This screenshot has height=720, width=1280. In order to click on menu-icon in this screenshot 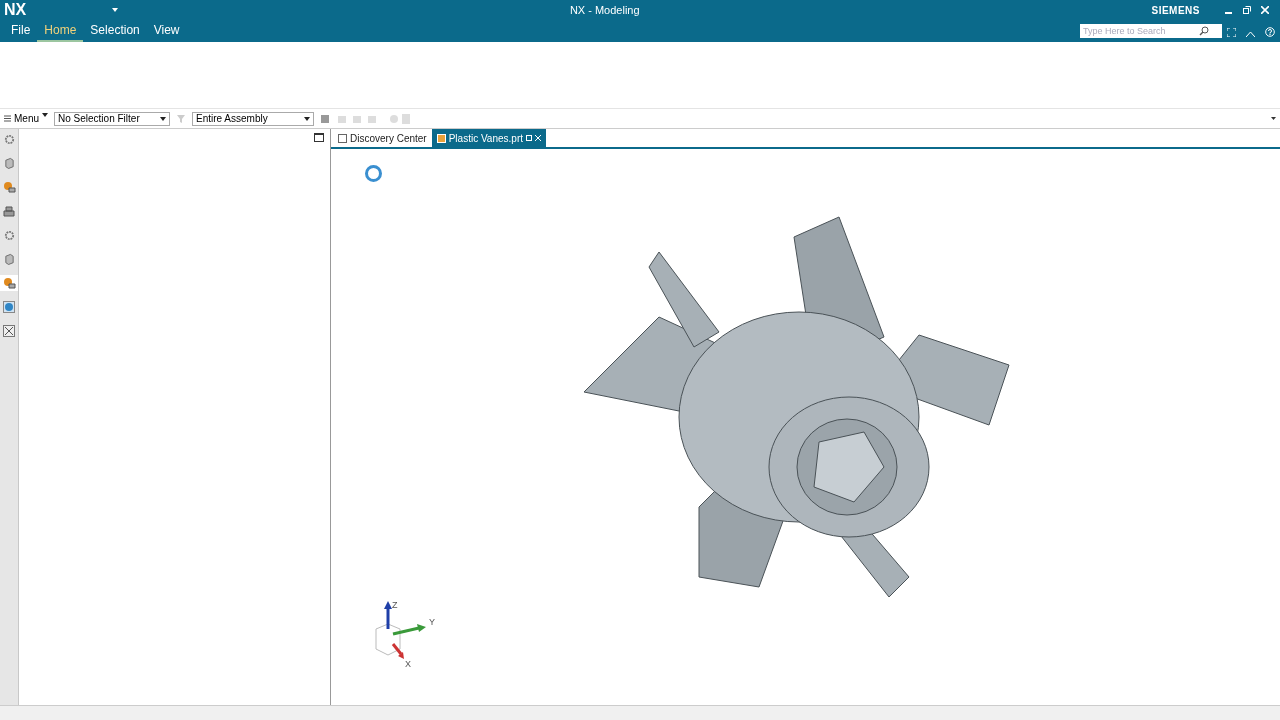, I will do `click(7, 118)`.